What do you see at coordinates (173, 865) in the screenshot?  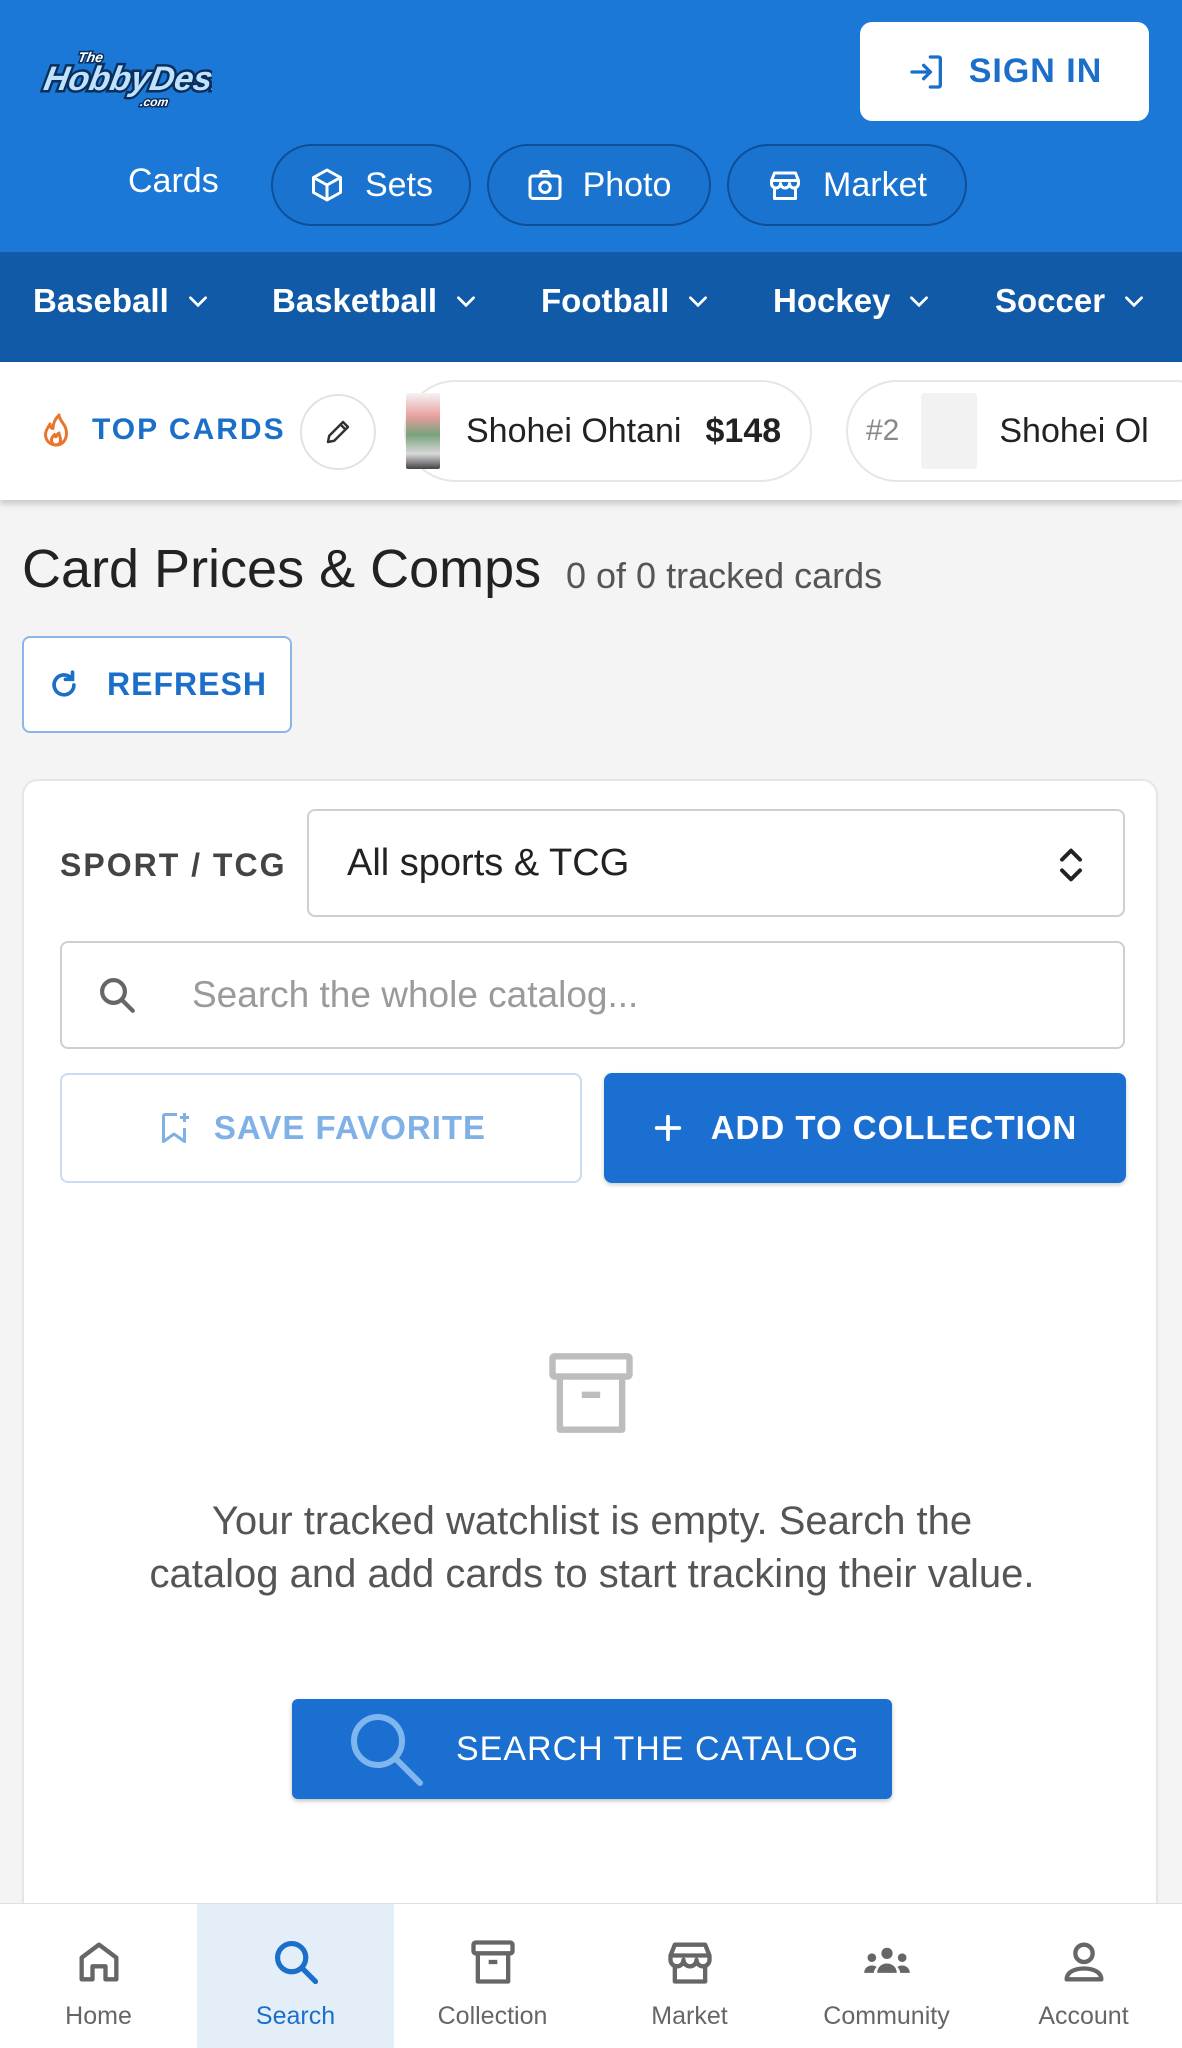 I see `sport-filter-label: SPORT / TCG` at bounding box center [173, 865].